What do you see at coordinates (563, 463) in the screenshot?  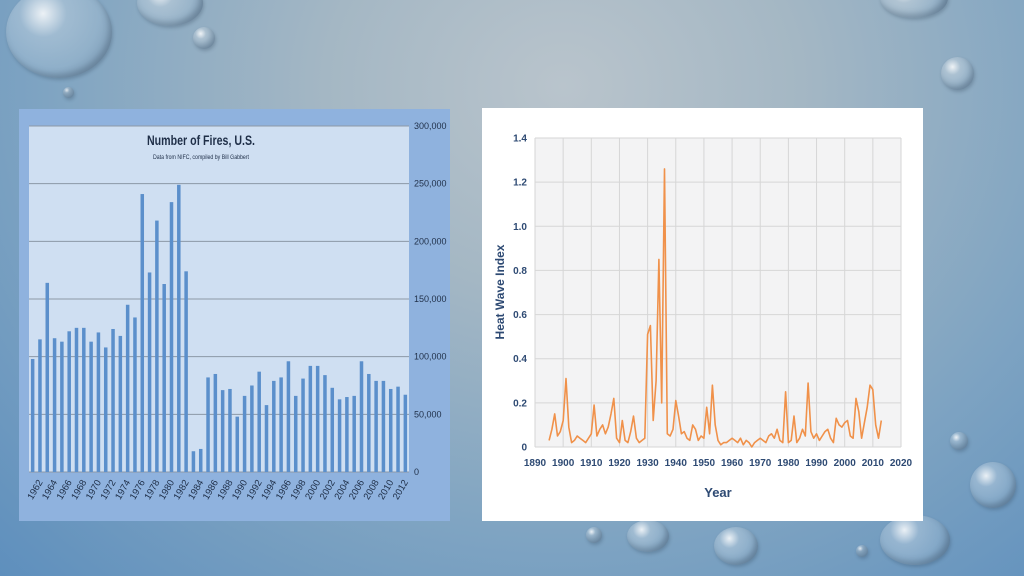 I see `heat-x-tick-label: 1900` at bounding box center [563, 463].